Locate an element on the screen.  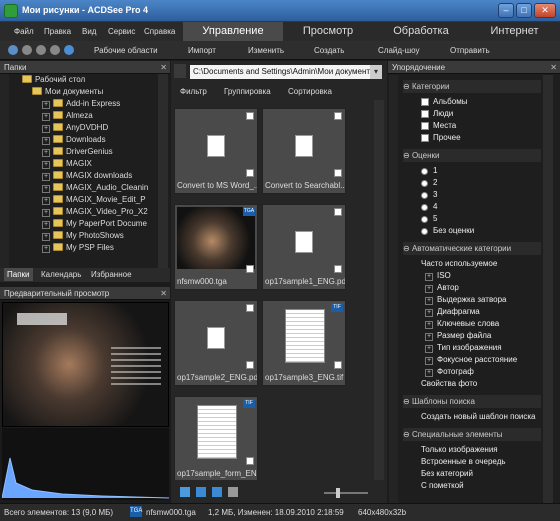
list-item: + Автор is located at coordinates (442, 288).